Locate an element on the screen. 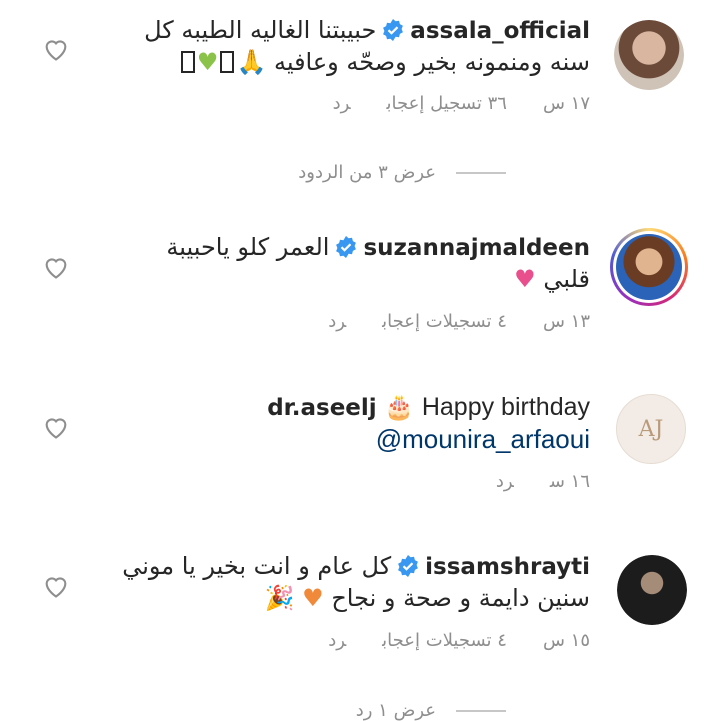 The width and height of the screenshot is (720, 721). comment-line-2: قلبي ♥ is located at coordinates (552, 279).